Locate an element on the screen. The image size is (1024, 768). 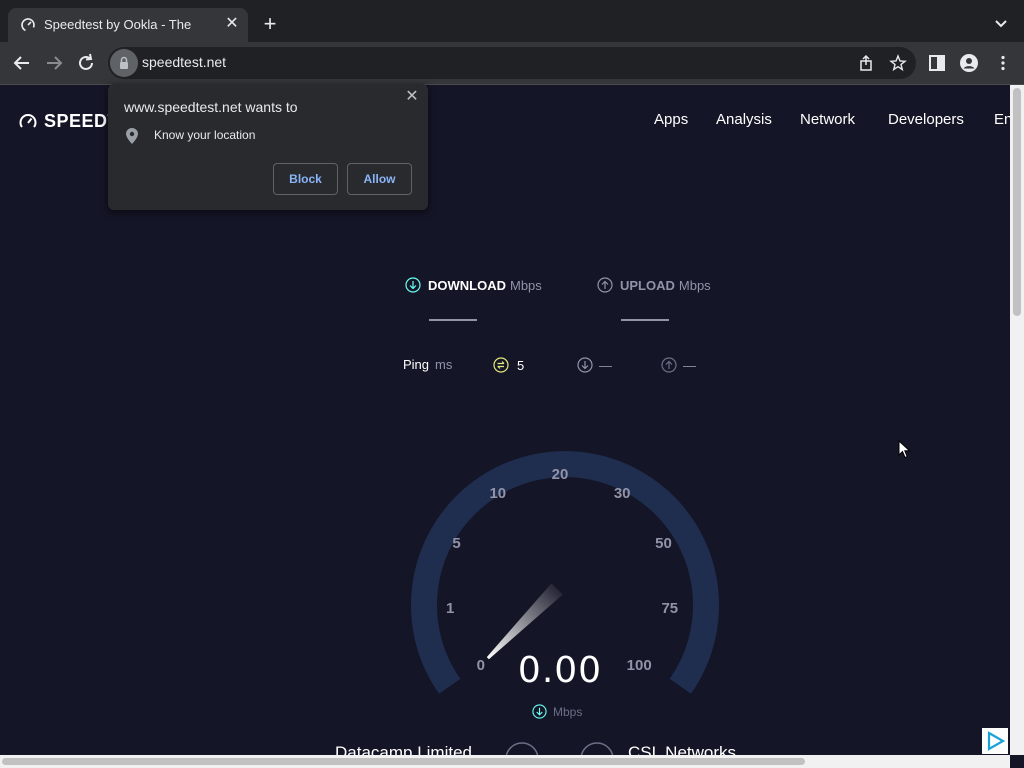
upload-value-placeholder is located at coordinates (645, 320).